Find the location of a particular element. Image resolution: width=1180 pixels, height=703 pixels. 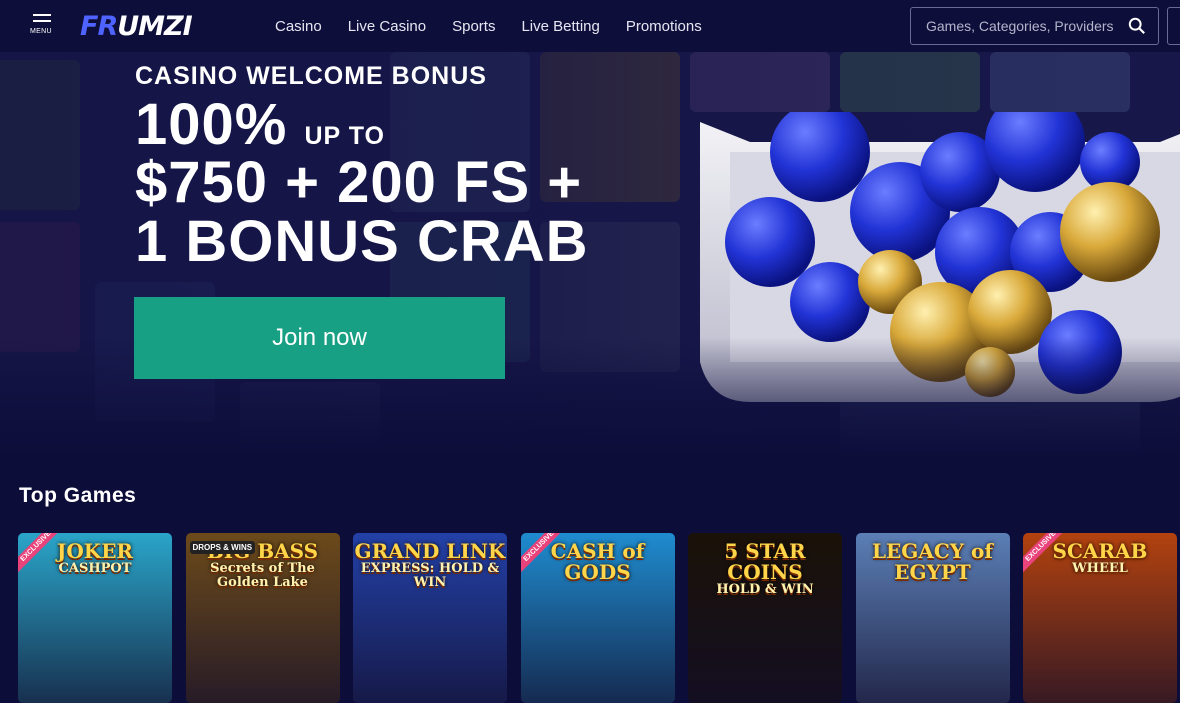

game-title-main: LEGACY of EGYPT is located at coordinates (932, 561).